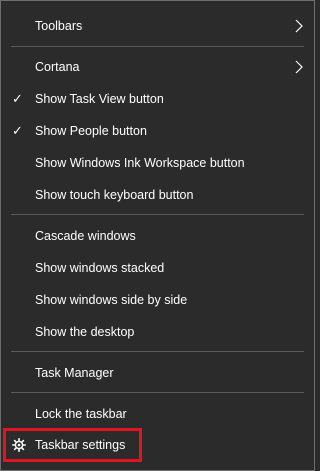 The width and height of the screenshot is (320, 471). I want to click on menu-item-show-windows-side-by-side: Show windows side by side, so click(157, 300).